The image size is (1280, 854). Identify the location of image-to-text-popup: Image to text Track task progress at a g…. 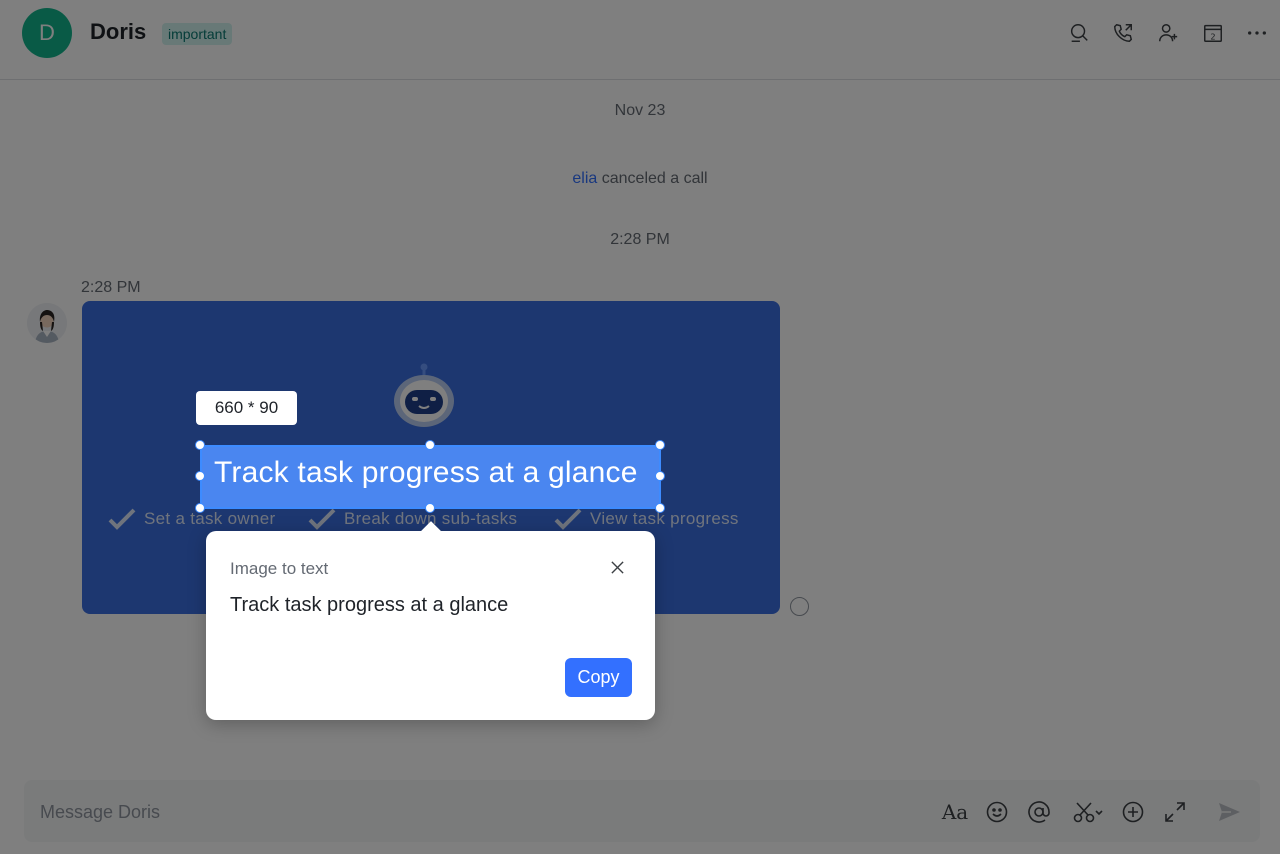
(430, 625).